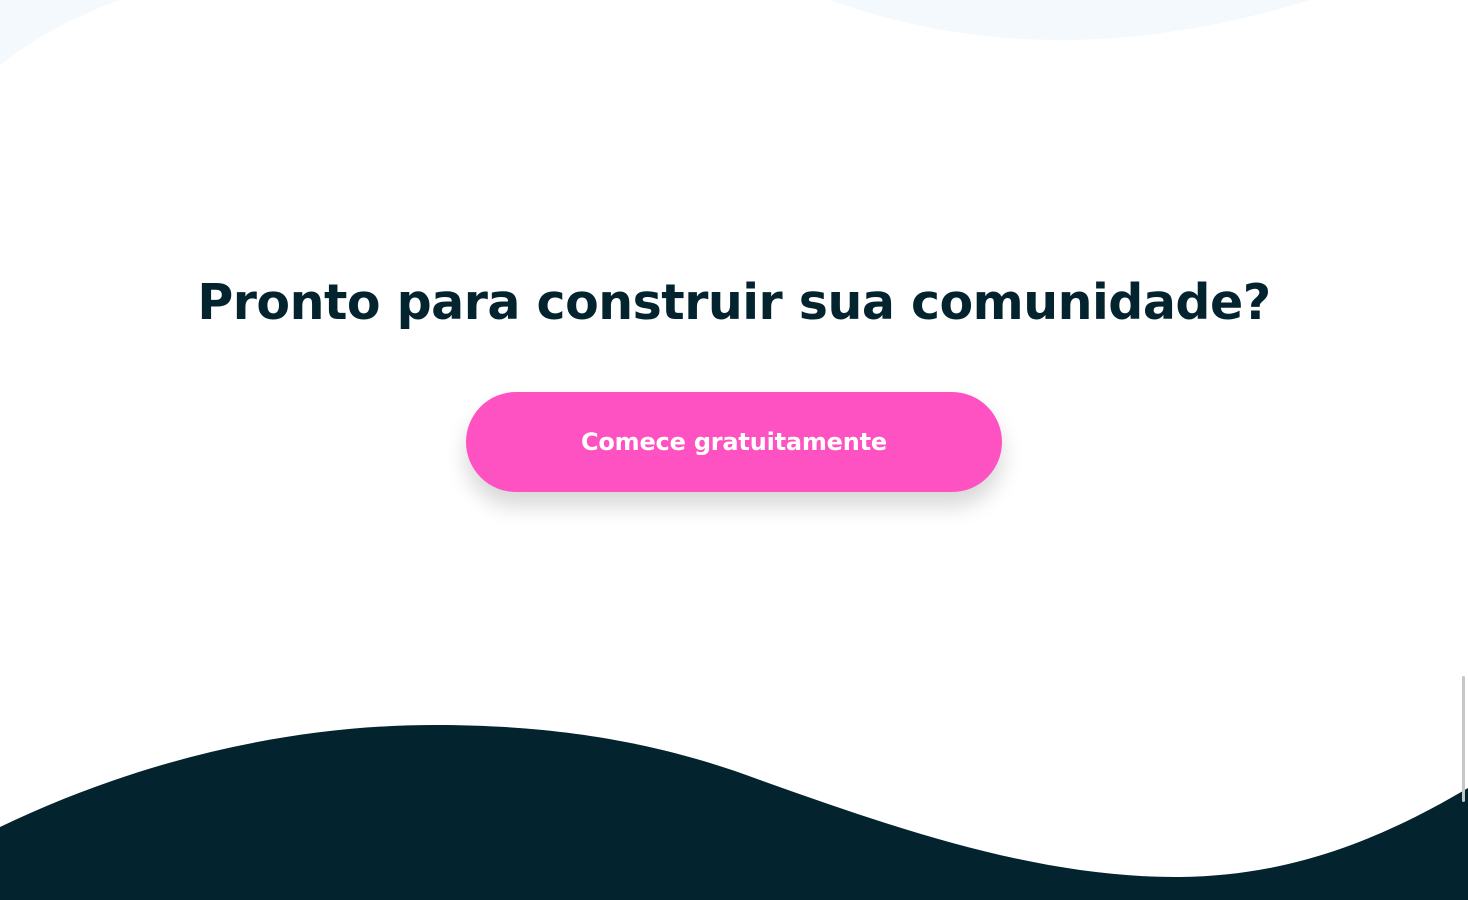 Image resolution: width=1468 pixels, height=900 pixels. Describe the element at coordinates (60, 32) in the screenshot. I see `top-left-wave-shape` at that location.